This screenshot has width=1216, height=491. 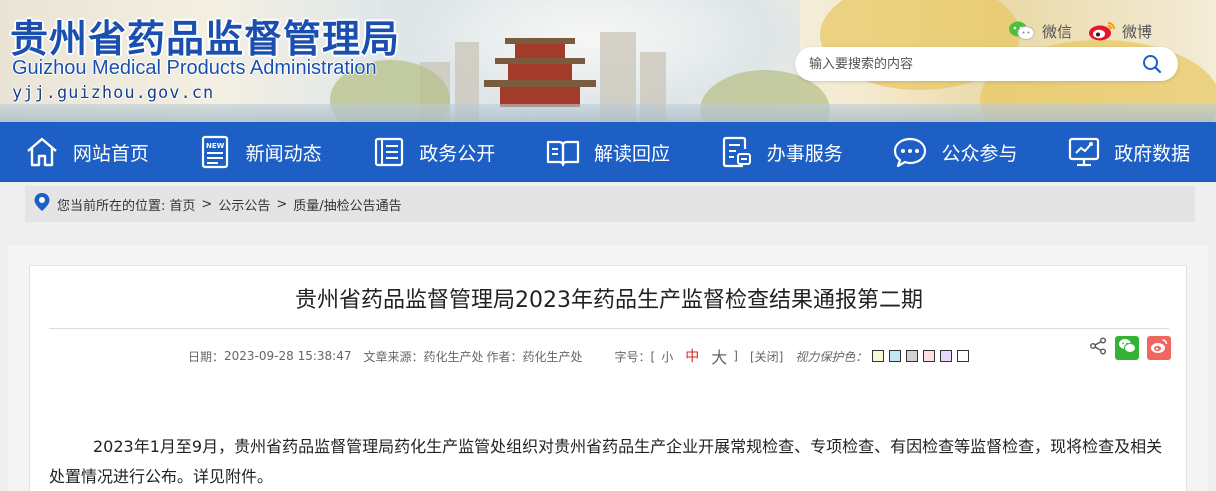 I want to click on banner-water, so click(x=608, y=113).